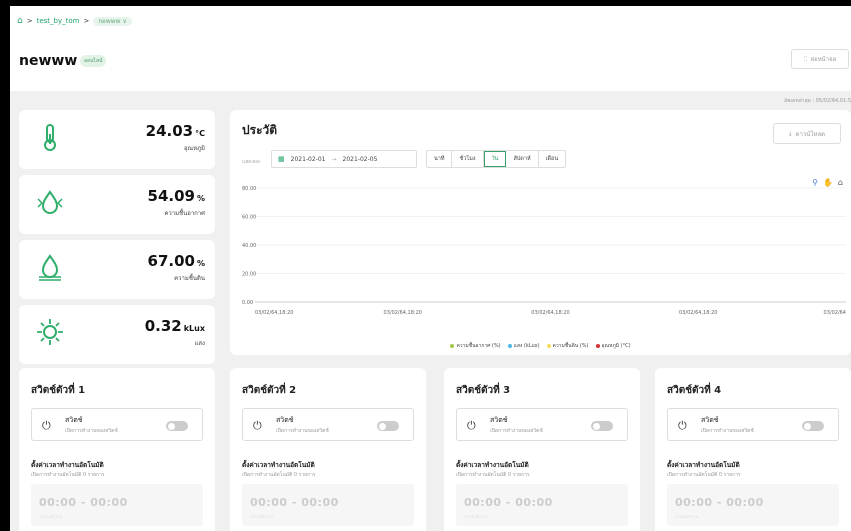 Image resolution: width=851 pixels, height=531 pixels. What do you see at coordinates (440, 159) in the screenshot?
I see `tab-minute: นาที` at bounding box center [440, 159].